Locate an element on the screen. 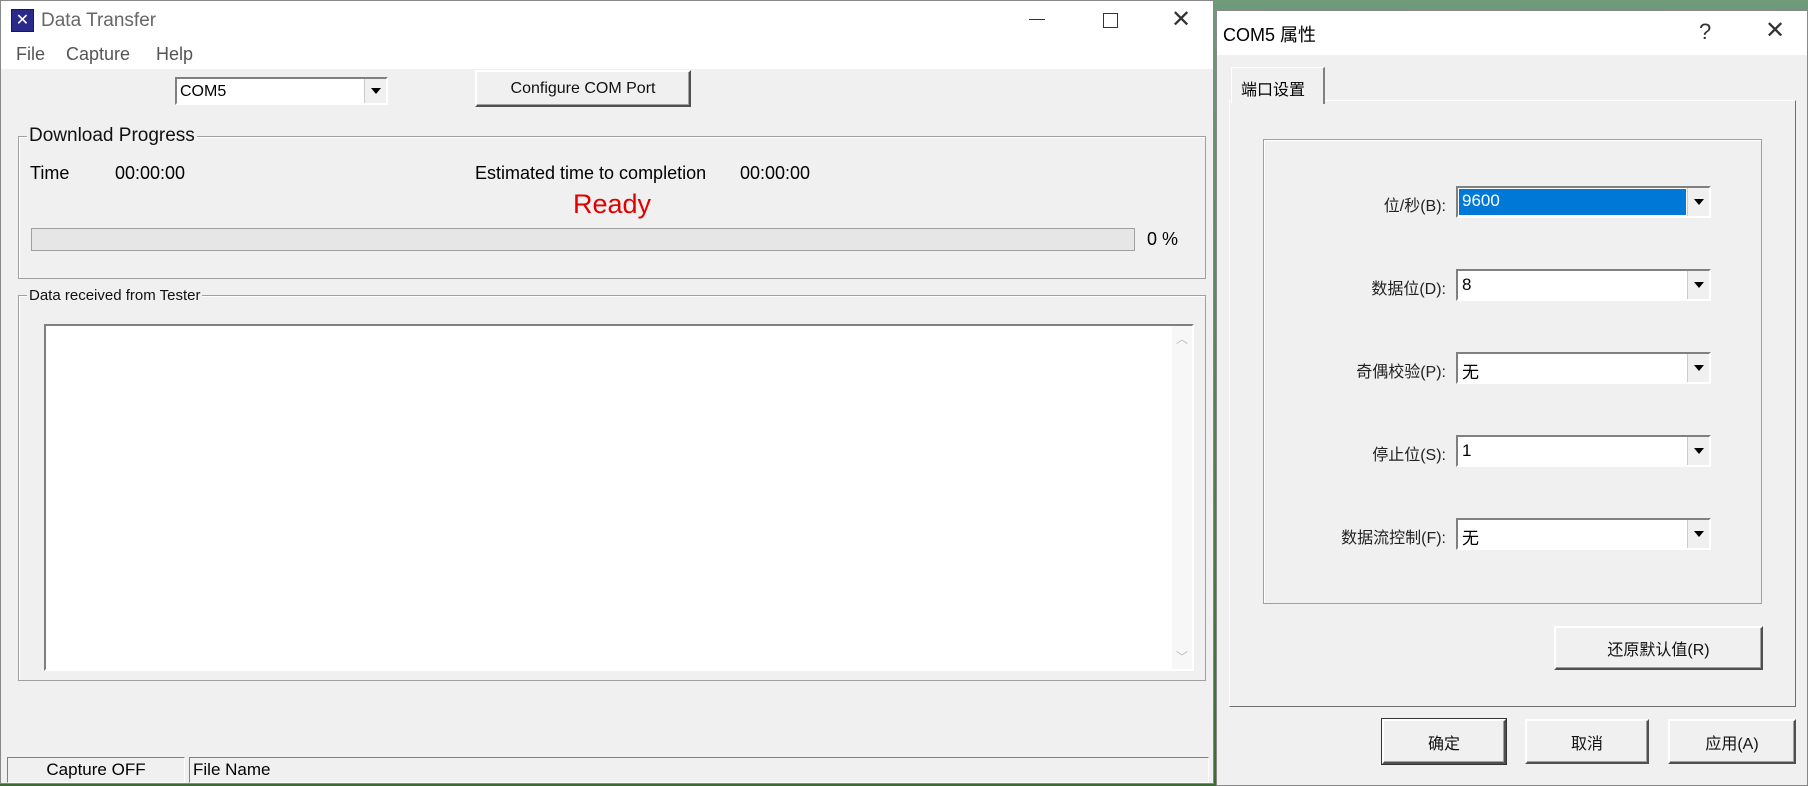 The width and height of the screenshot is (1808, 786). field-label: 数据流控制(F): is located at coordinates (1393, 538).